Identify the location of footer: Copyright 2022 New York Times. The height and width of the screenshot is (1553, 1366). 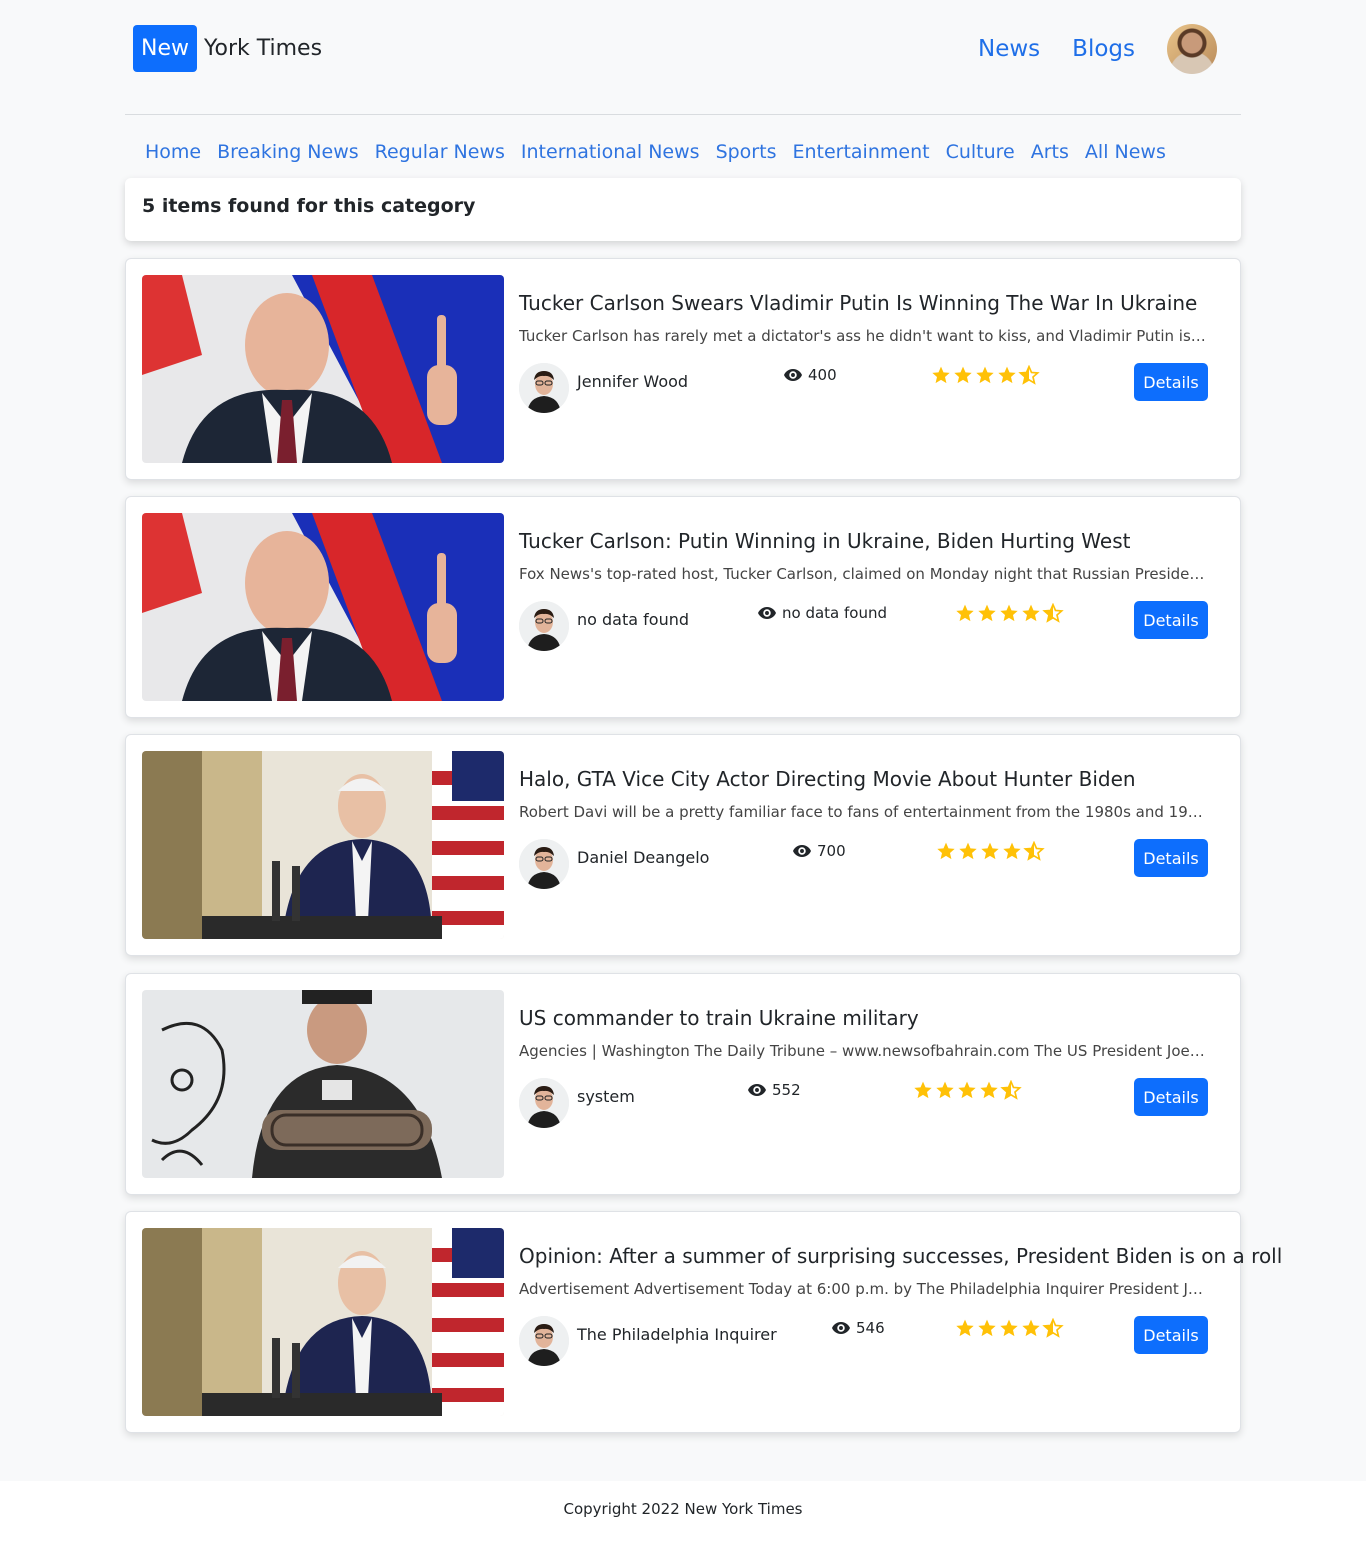
(683, 1517).